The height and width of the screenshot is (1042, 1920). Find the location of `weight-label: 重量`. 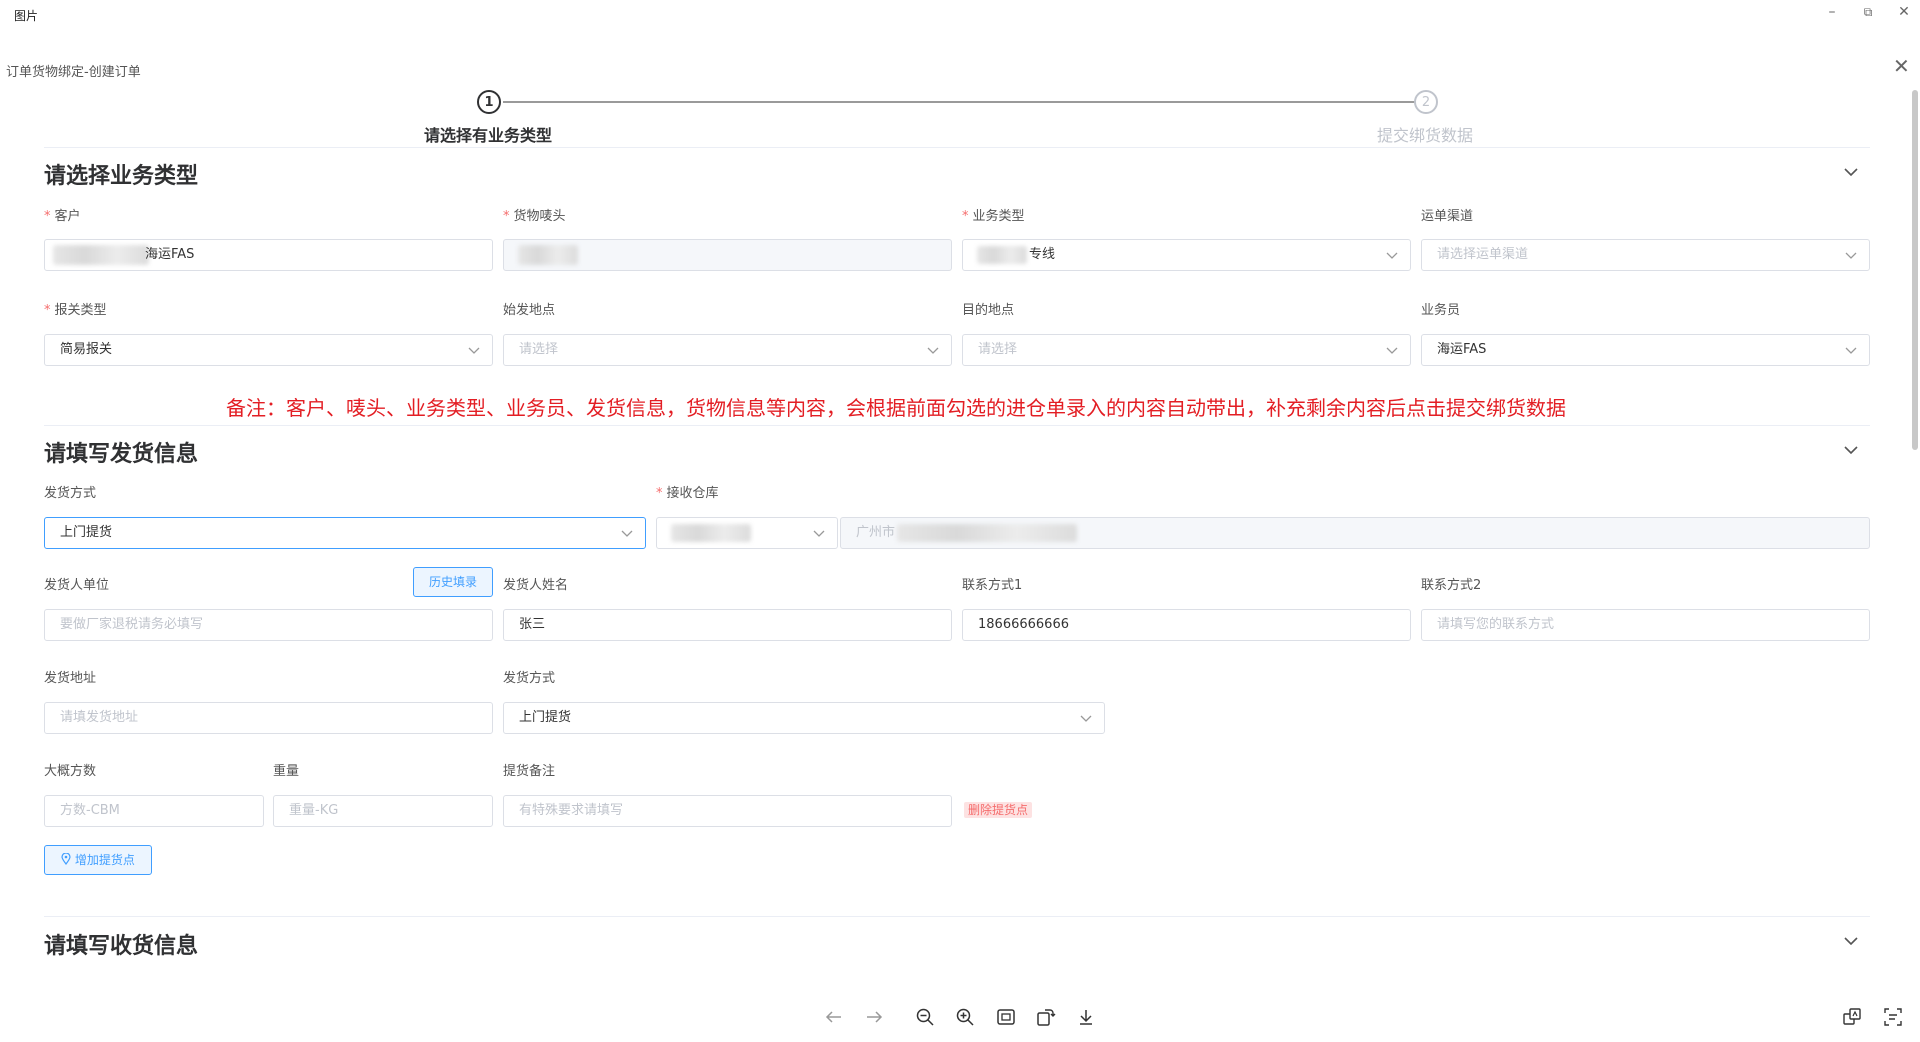

weight-label: 重量 is located at coordinates (286, 771).